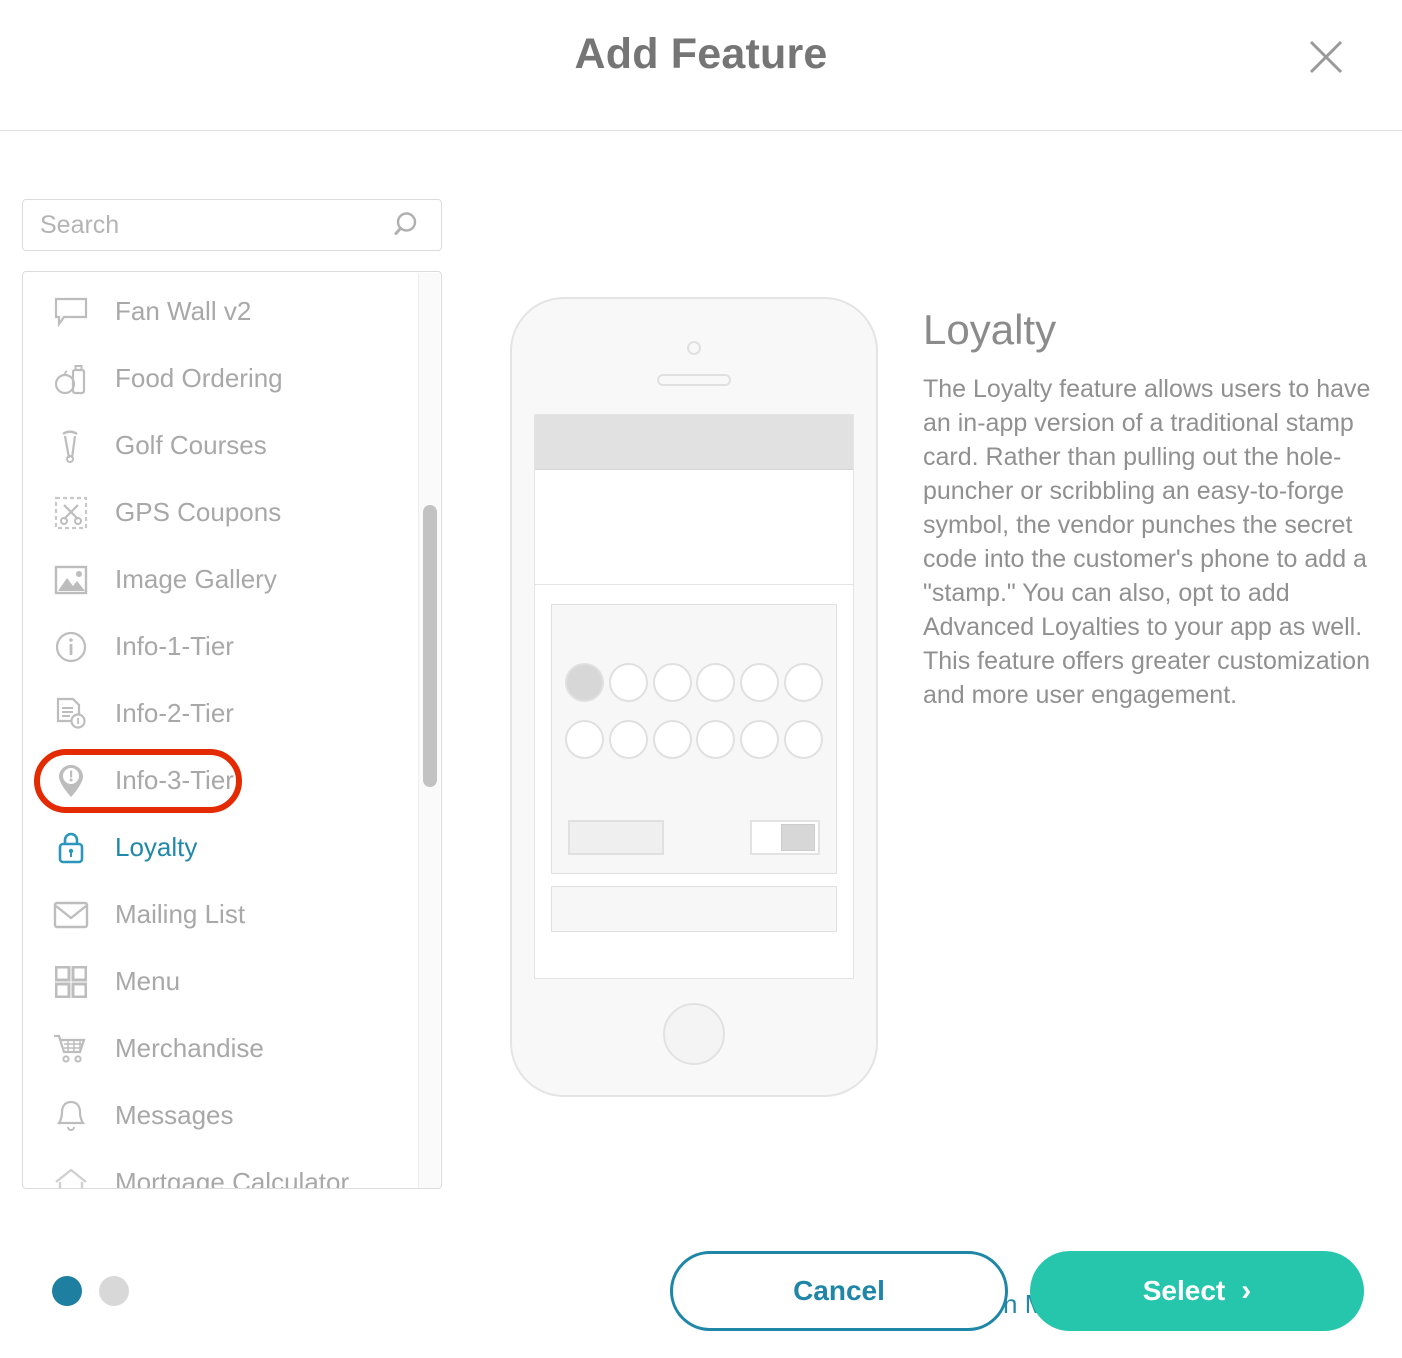 This screenshot has width=1402, height=1358. I want to click on bell-icon, so click(71, 1116).